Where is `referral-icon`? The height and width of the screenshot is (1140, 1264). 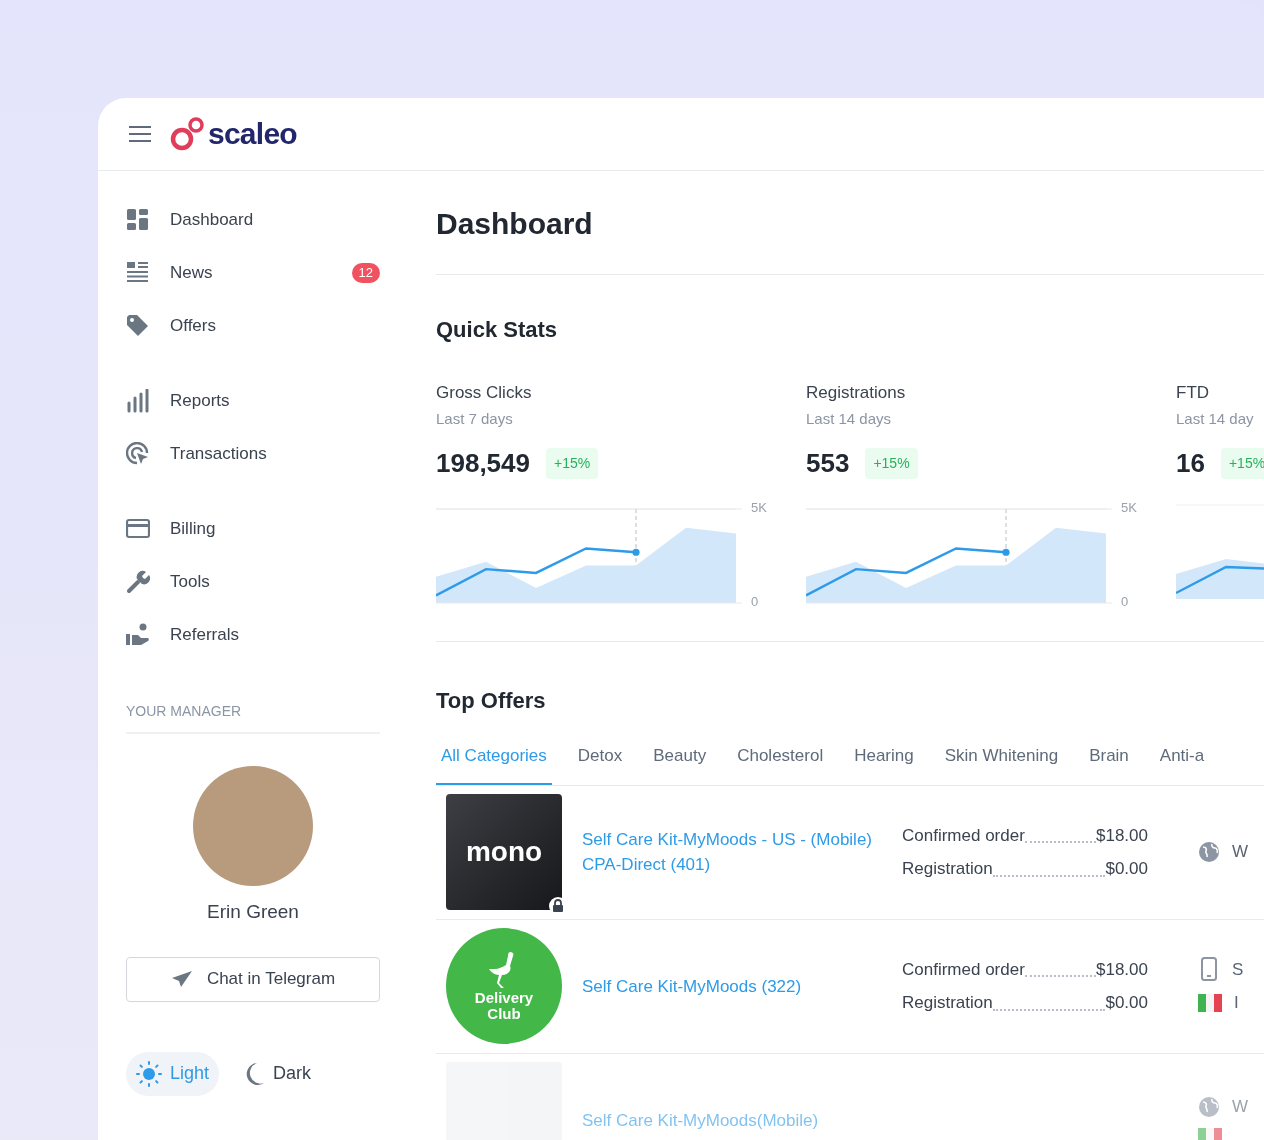
referral-icon is located at coordinates (138, 634).